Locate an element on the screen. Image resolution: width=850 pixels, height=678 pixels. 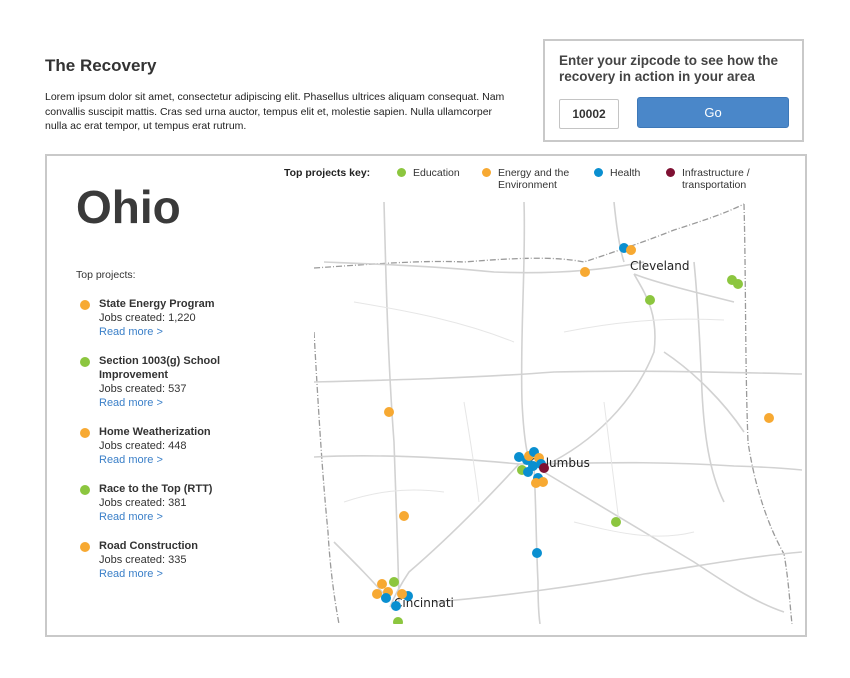
project-name: State Energy Program is located at coordinates (157, 304).